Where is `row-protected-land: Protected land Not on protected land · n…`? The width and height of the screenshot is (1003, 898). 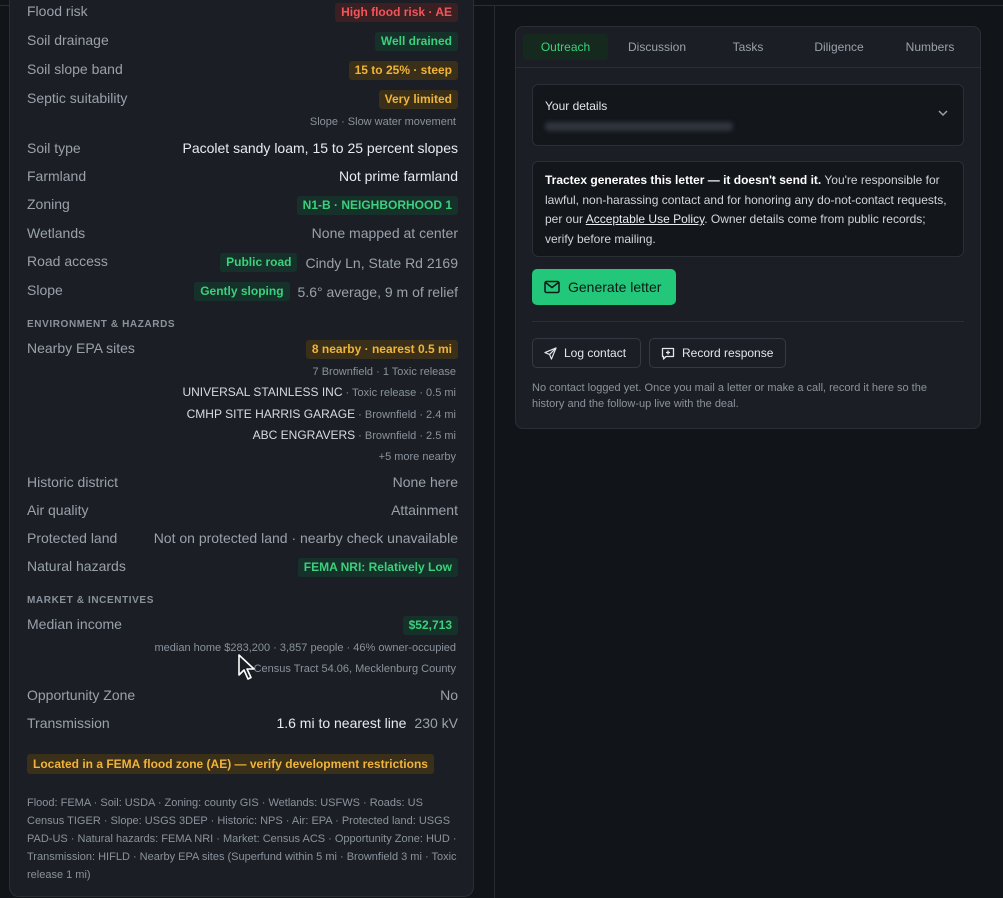 row-protected-land: Protected land Not on protected land · n… is located at coordinates (242, 539).